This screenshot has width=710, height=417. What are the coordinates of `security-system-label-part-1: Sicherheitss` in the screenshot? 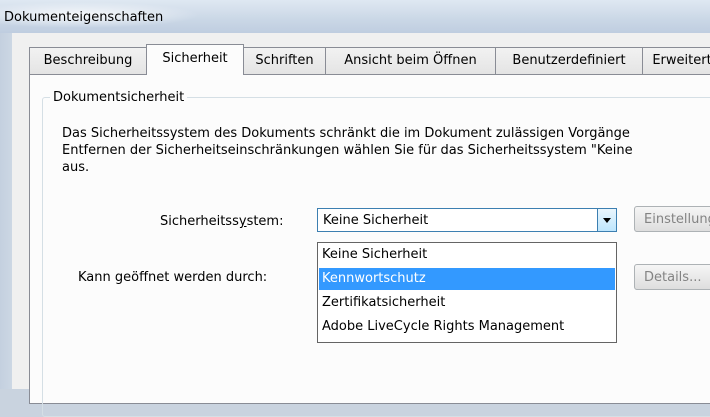 It's located at (199, 221).